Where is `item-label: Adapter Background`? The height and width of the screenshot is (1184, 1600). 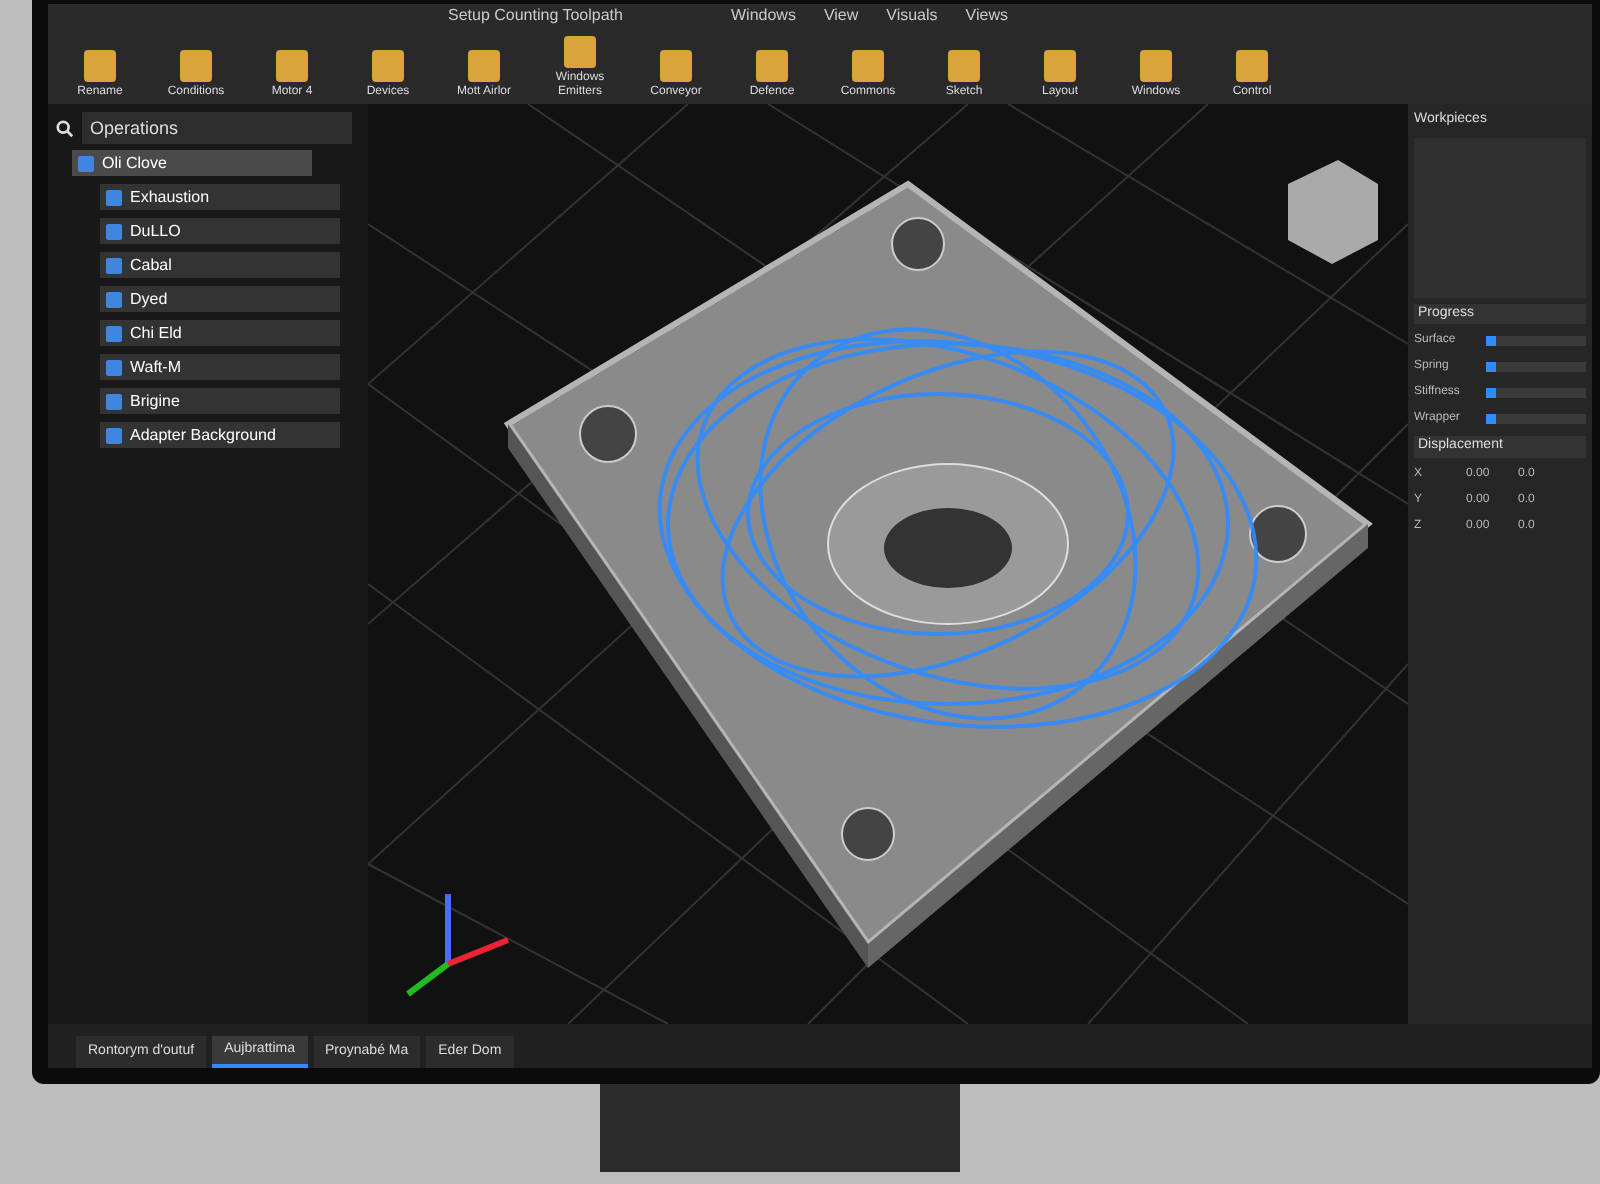 item-label: Adapter Background is located at coordinates (203, 435).